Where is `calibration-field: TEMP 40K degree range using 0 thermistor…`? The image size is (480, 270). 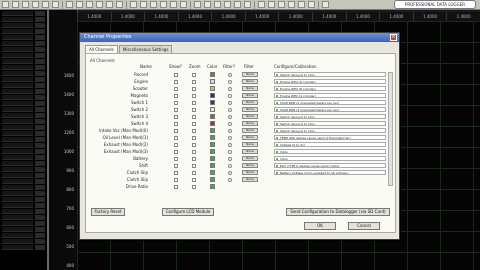
calibration-field: TEMP 40K degree range using 0 thermistor… is located at coordinates (330, 137).